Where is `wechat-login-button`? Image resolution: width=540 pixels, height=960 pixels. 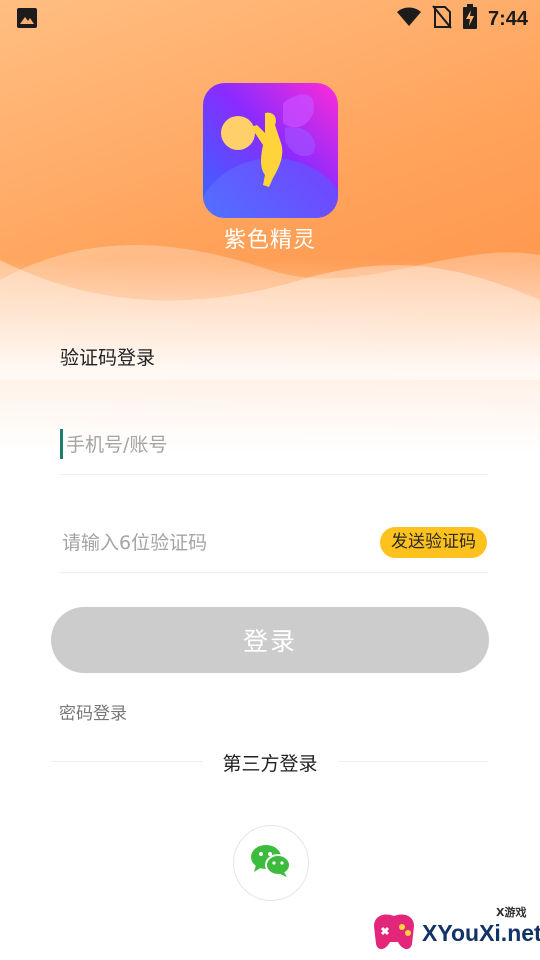 wechat-login-button is located at coordinates (271, 863).